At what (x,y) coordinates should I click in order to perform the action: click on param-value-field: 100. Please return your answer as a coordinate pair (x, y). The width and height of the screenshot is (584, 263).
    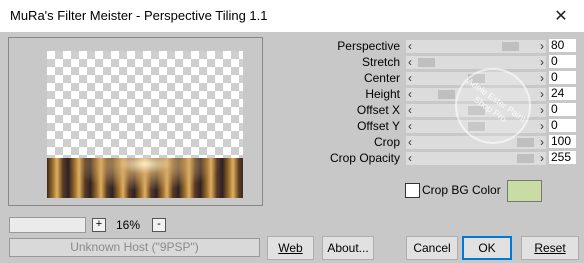
    Looking at the image, I should click on (562, 141).